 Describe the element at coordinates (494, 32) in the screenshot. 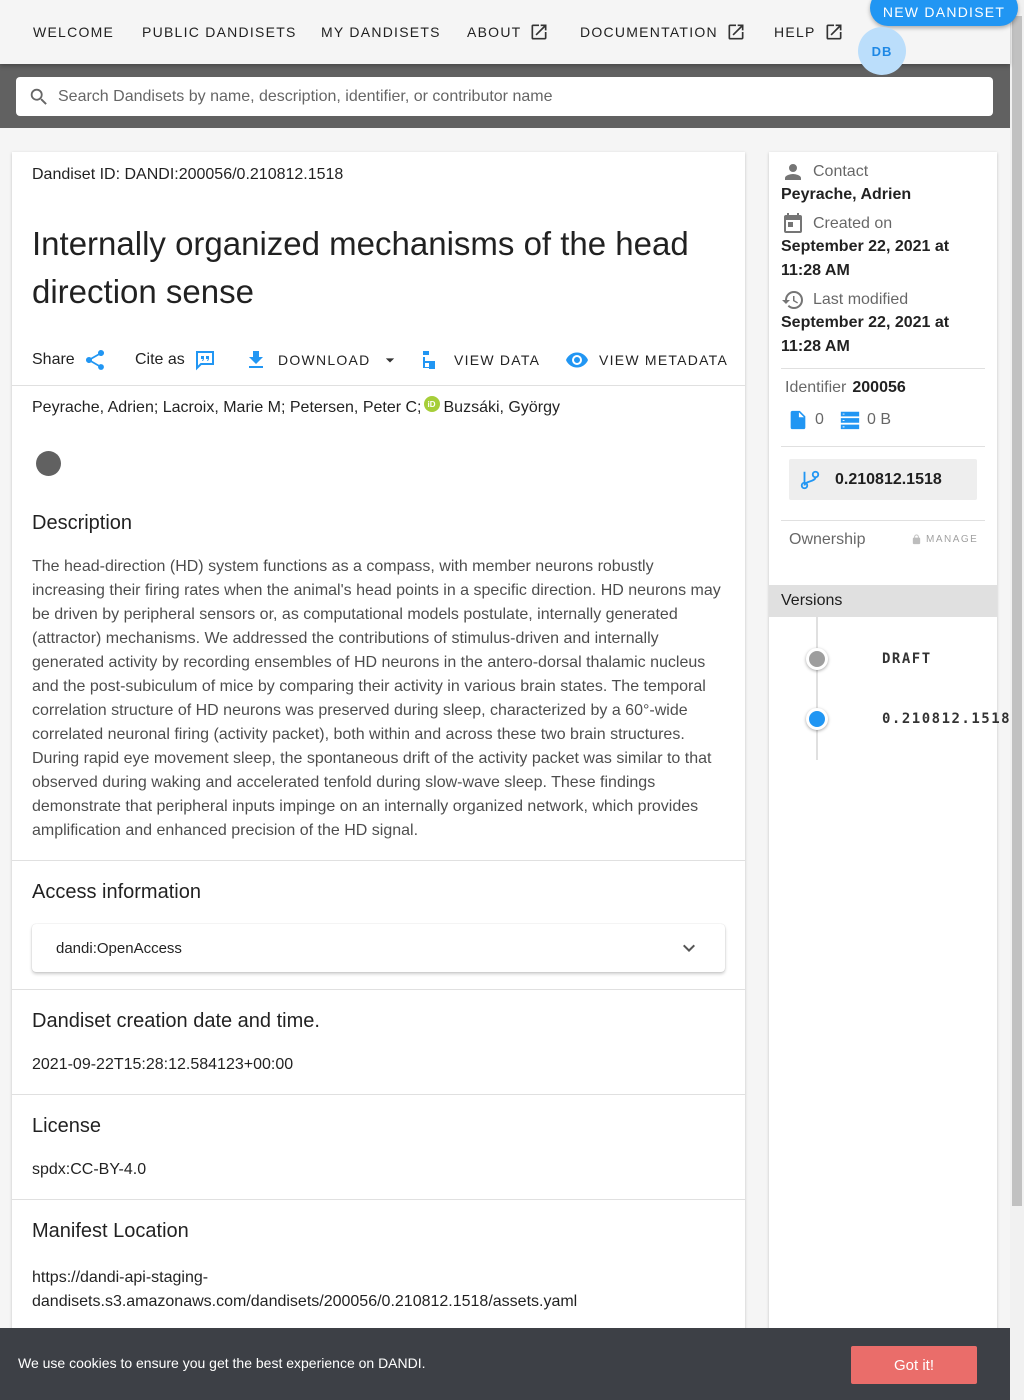

I see `nav-about-label: ABOUT` at that location.